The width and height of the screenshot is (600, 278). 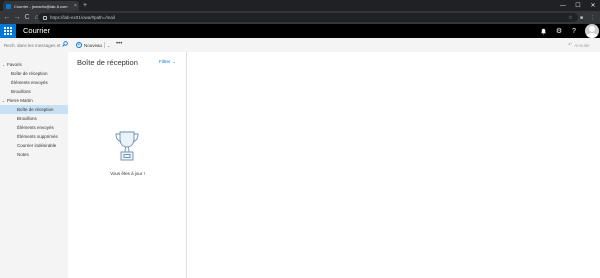 What do you see at coordinates (34, 73) in the screenshot?
I see `folder-favorites-inbox: Boîte de réception` at bounding box center [34, 73].